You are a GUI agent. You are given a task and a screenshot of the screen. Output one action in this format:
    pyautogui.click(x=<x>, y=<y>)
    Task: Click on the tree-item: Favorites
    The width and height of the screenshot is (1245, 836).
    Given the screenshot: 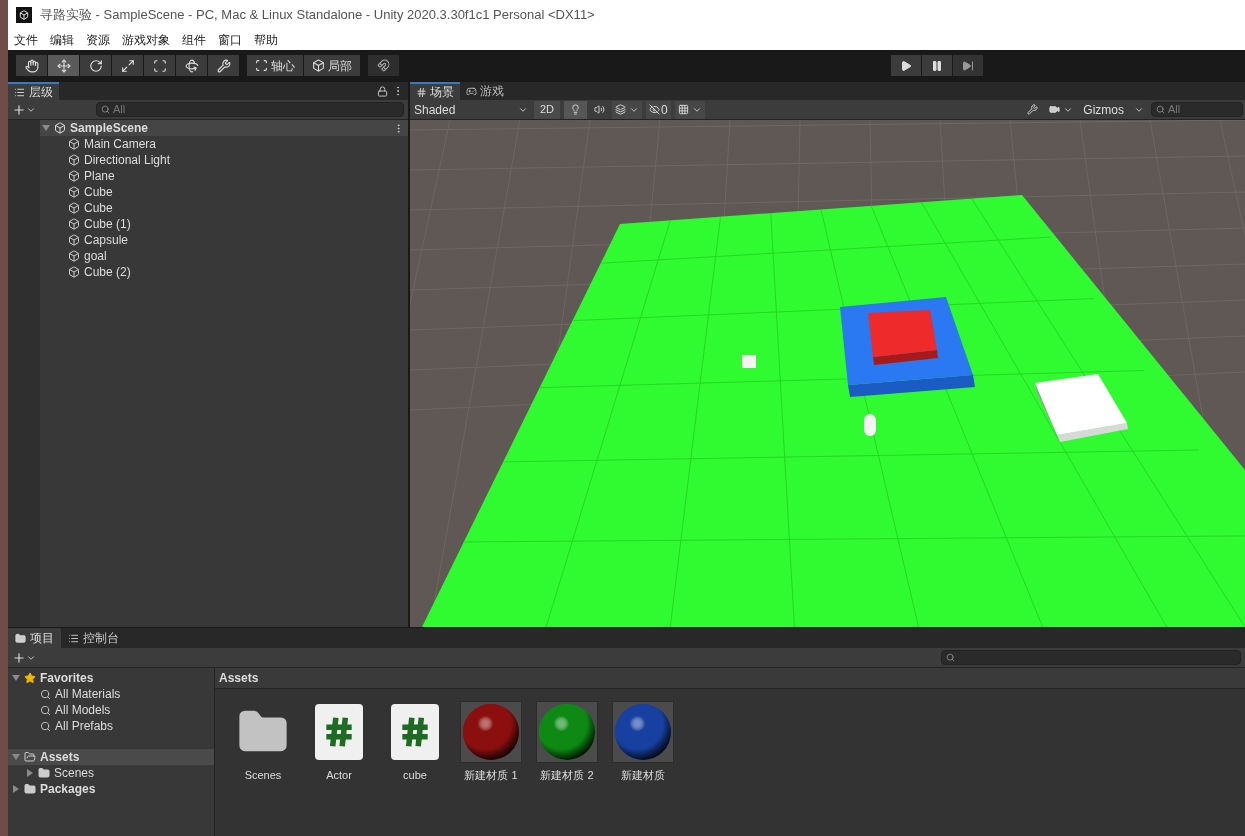 What is the action you would take?
    pyautogui.click(x=111, y=678)
    